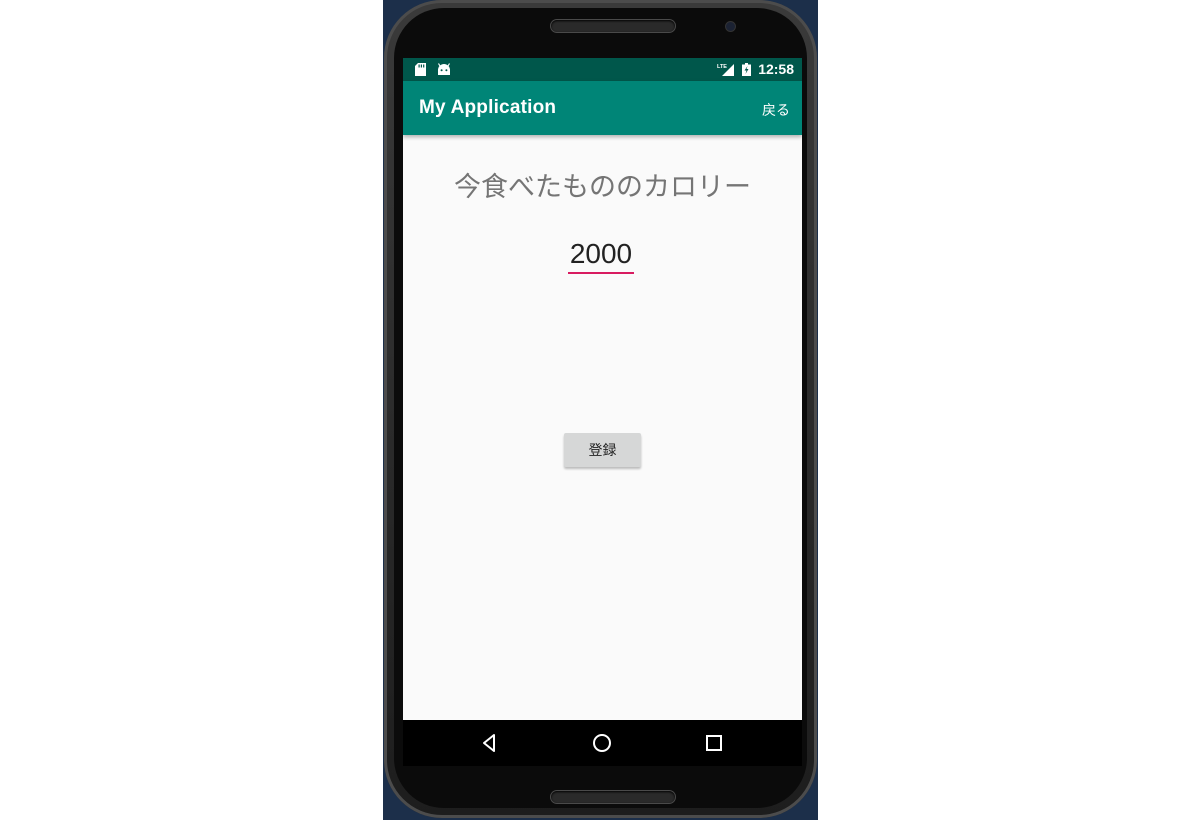  What do you see at coordinates (602, 450) in the screenshot?
I see `register-button: 登録` at bounding box center [602, 450].